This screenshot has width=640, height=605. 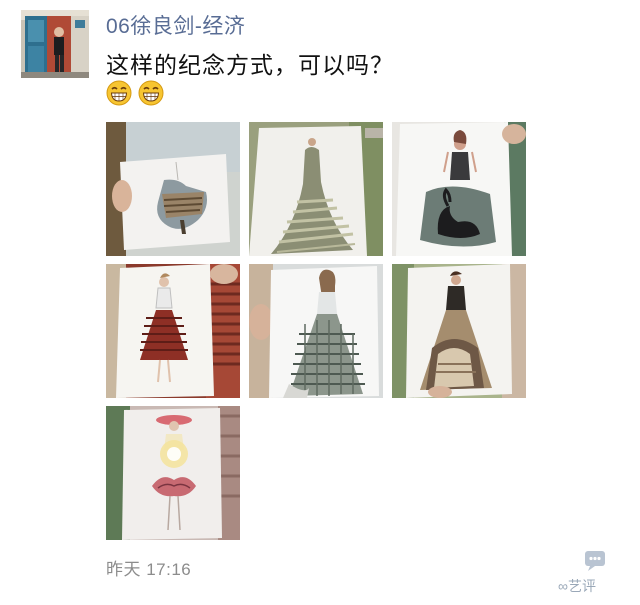 I want to click on message-text: 这样的纪念方式，可以吗？, so click(x=250, y=65).